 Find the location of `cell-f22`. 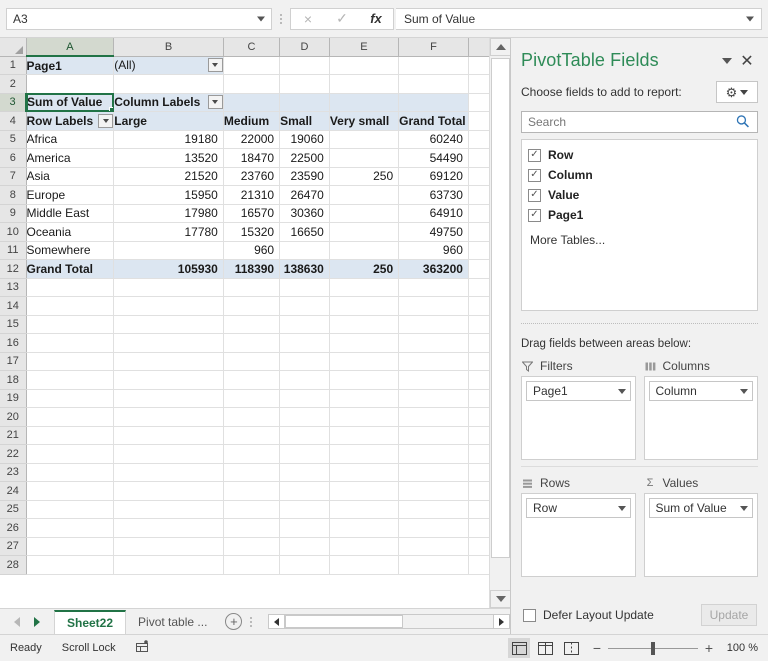

cell-f22 is located at coordinates (433, 454).